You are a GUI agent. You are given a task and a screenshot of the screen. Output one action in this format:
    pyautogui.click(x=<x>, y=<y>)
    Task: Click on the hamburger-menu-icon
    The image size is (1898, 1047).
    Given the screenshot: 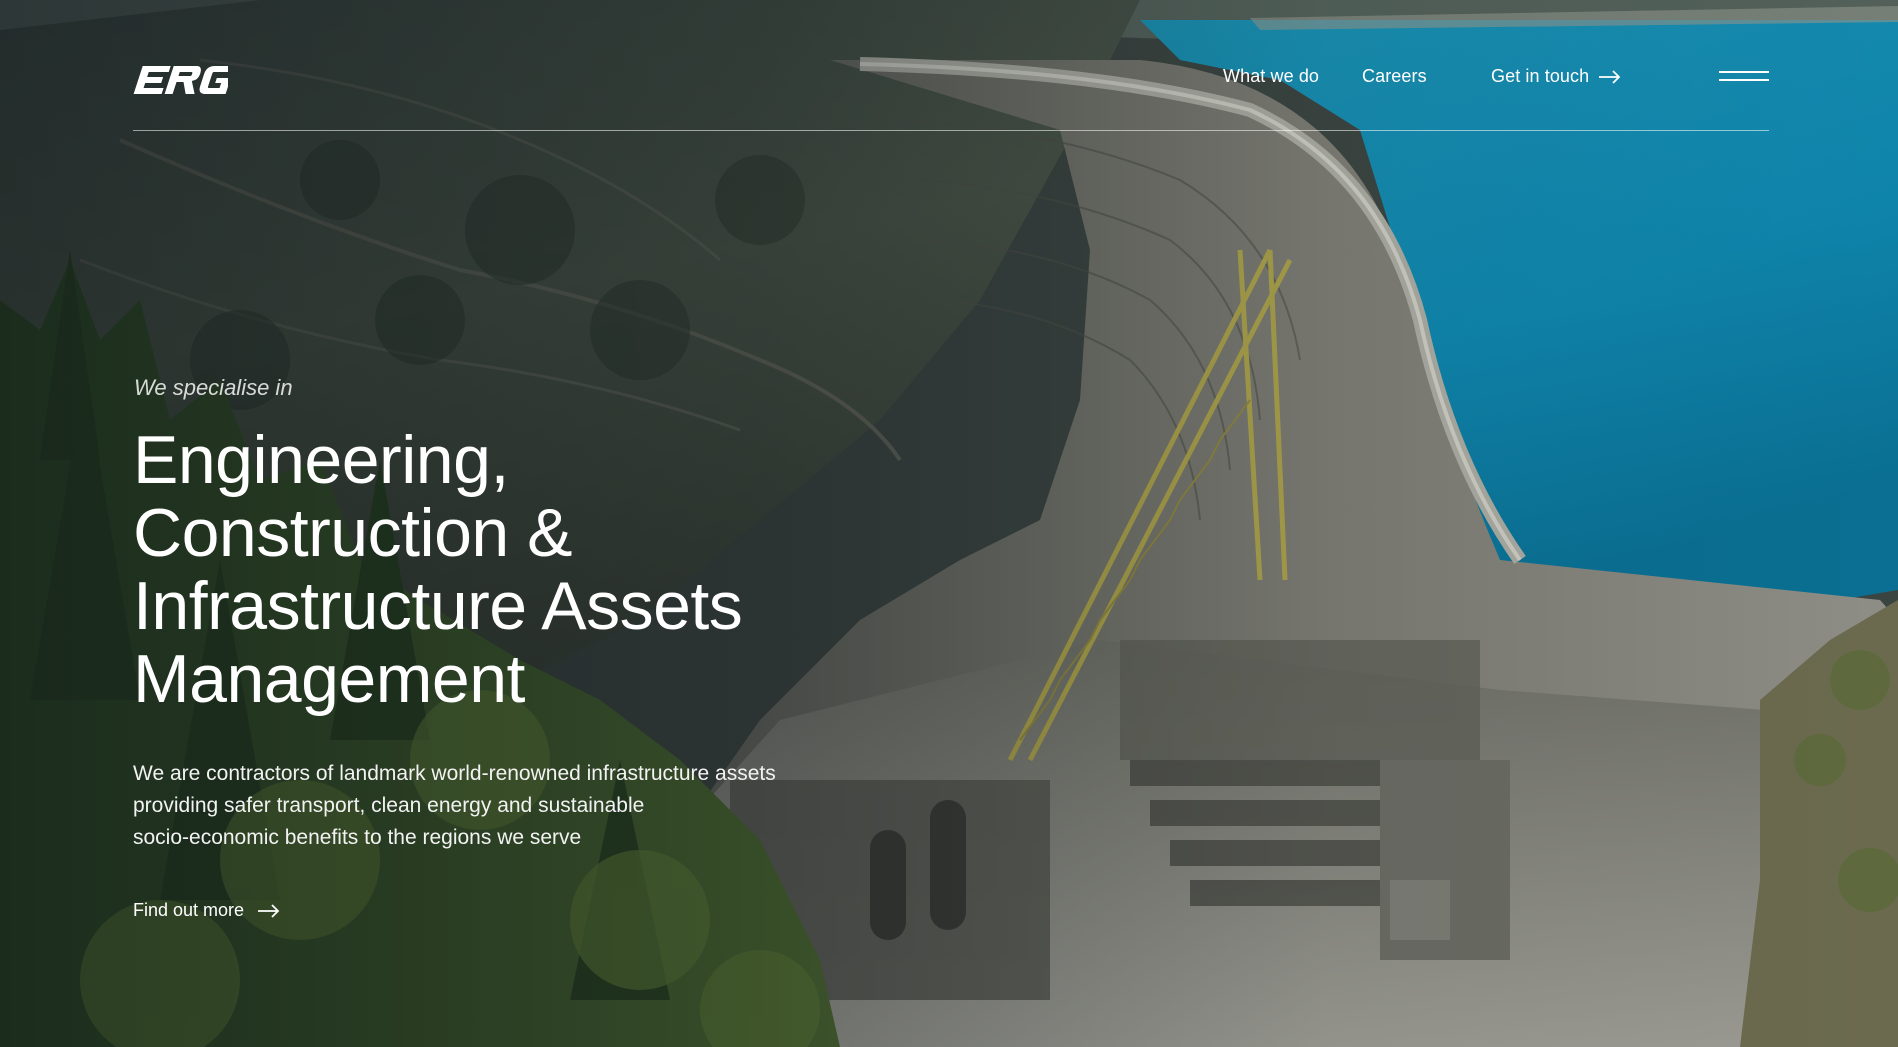 What is the action you would take?
    pyautogui.click(x=1744, y=77)
    